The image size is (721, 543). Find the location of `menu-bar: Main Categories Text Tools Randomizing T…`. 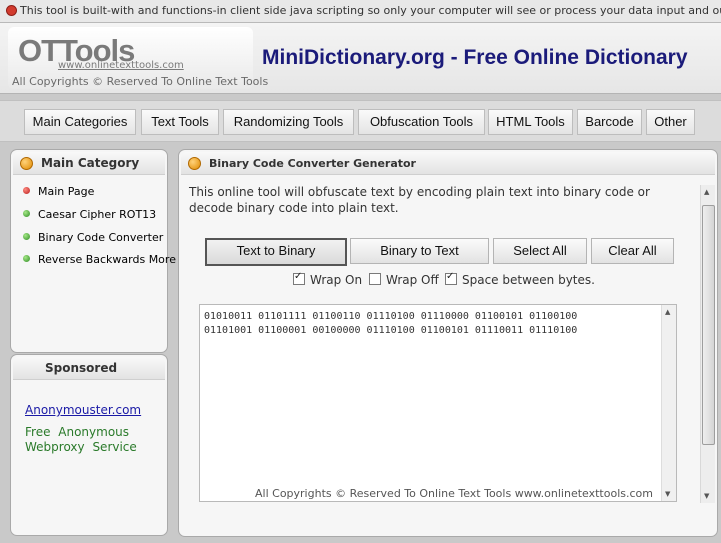

menu-bar: Main Categories Text Tools Randomizing T… is located at coordinates (360, 121).